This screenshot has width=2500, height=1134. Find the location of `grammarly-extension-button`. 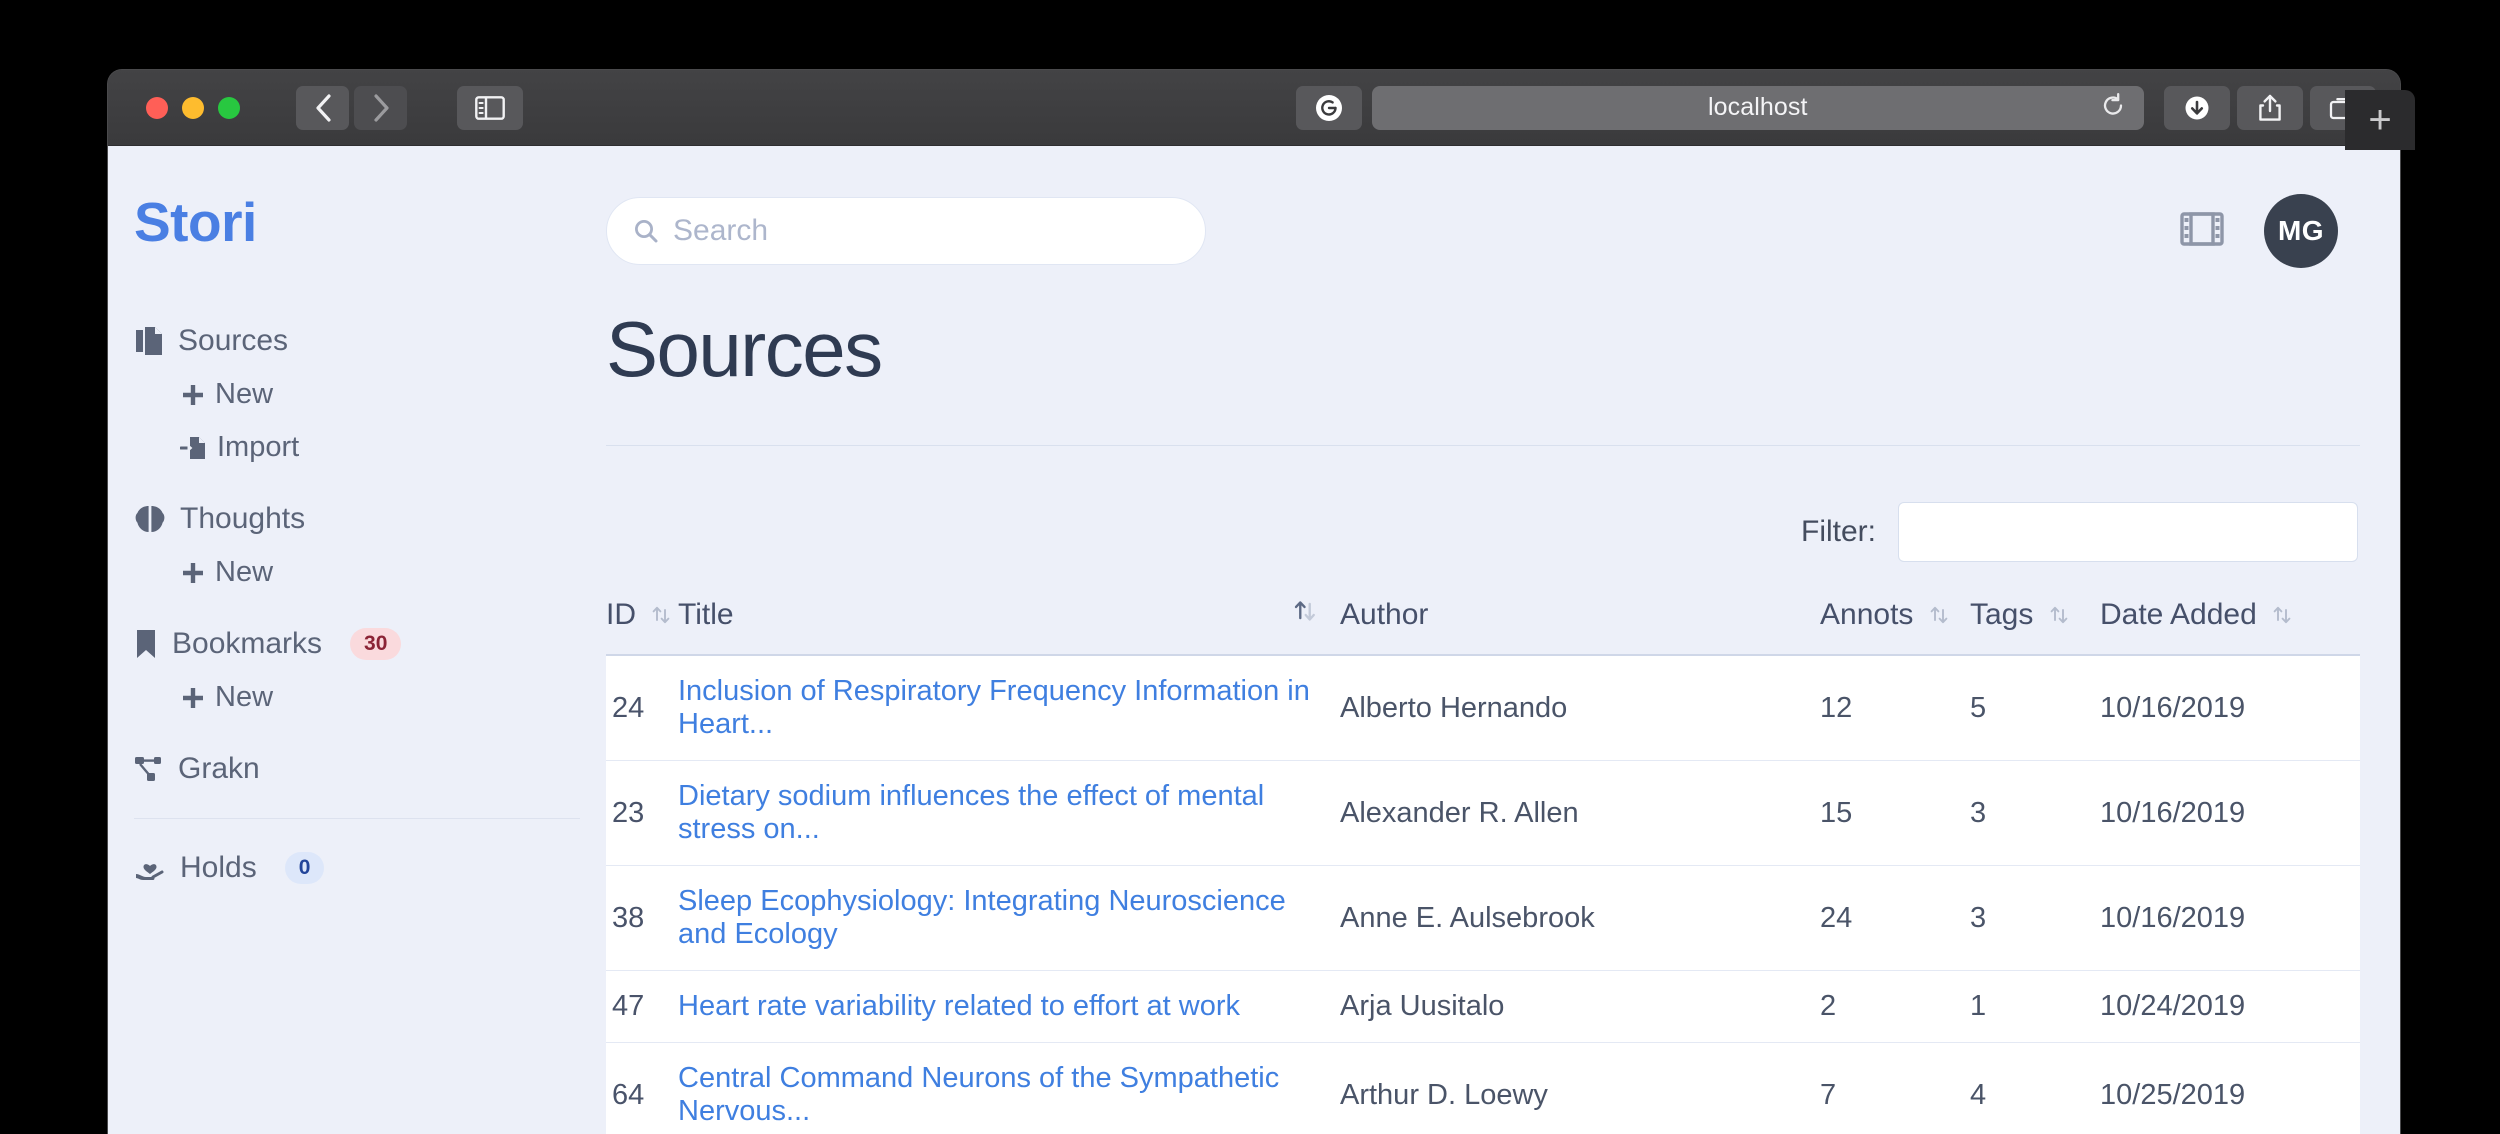

grammarly-extension-button is located at coordinates (1328, 107).